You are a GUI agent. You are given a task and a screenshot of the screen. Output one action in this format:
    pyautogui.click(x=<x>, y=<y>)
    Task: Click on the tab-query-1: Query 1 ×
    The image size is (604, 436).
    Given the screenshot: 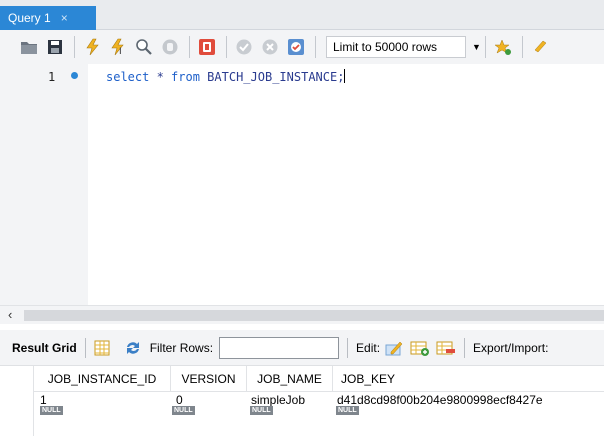 What is the action you would take?
    pyautogui.click(x=48, y=18)
    